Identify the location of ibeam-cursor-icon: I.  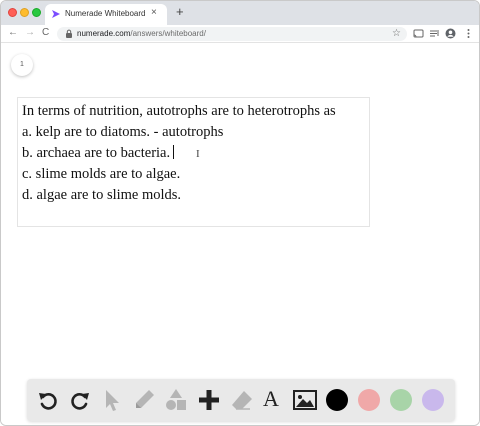
(198, 154).